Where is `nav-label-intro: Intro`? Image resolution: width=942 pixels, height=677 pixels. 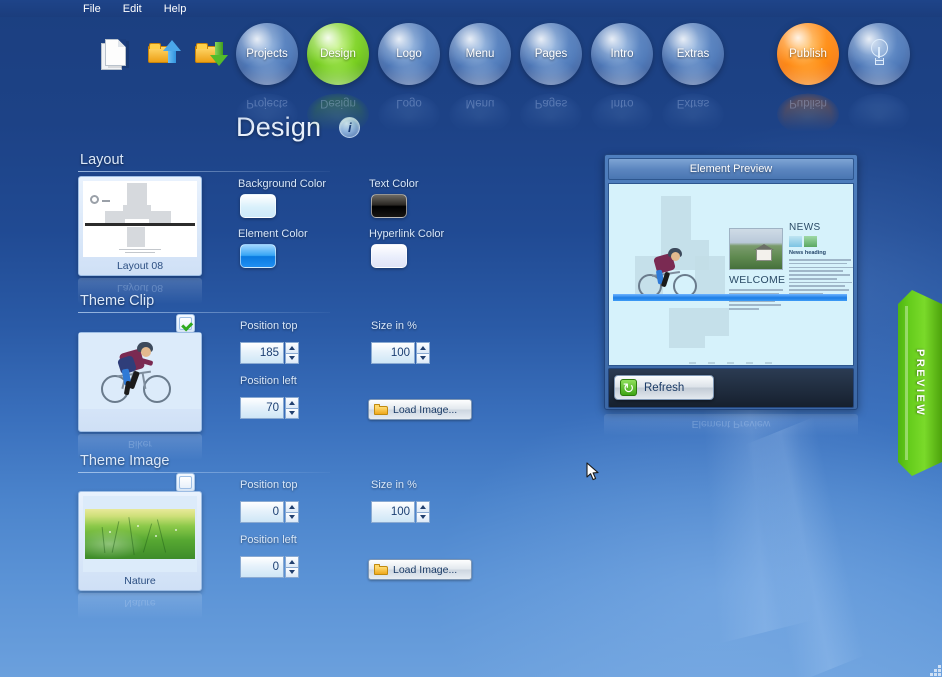 nav-label-intro: Intro is located at coordinates (622, 54).